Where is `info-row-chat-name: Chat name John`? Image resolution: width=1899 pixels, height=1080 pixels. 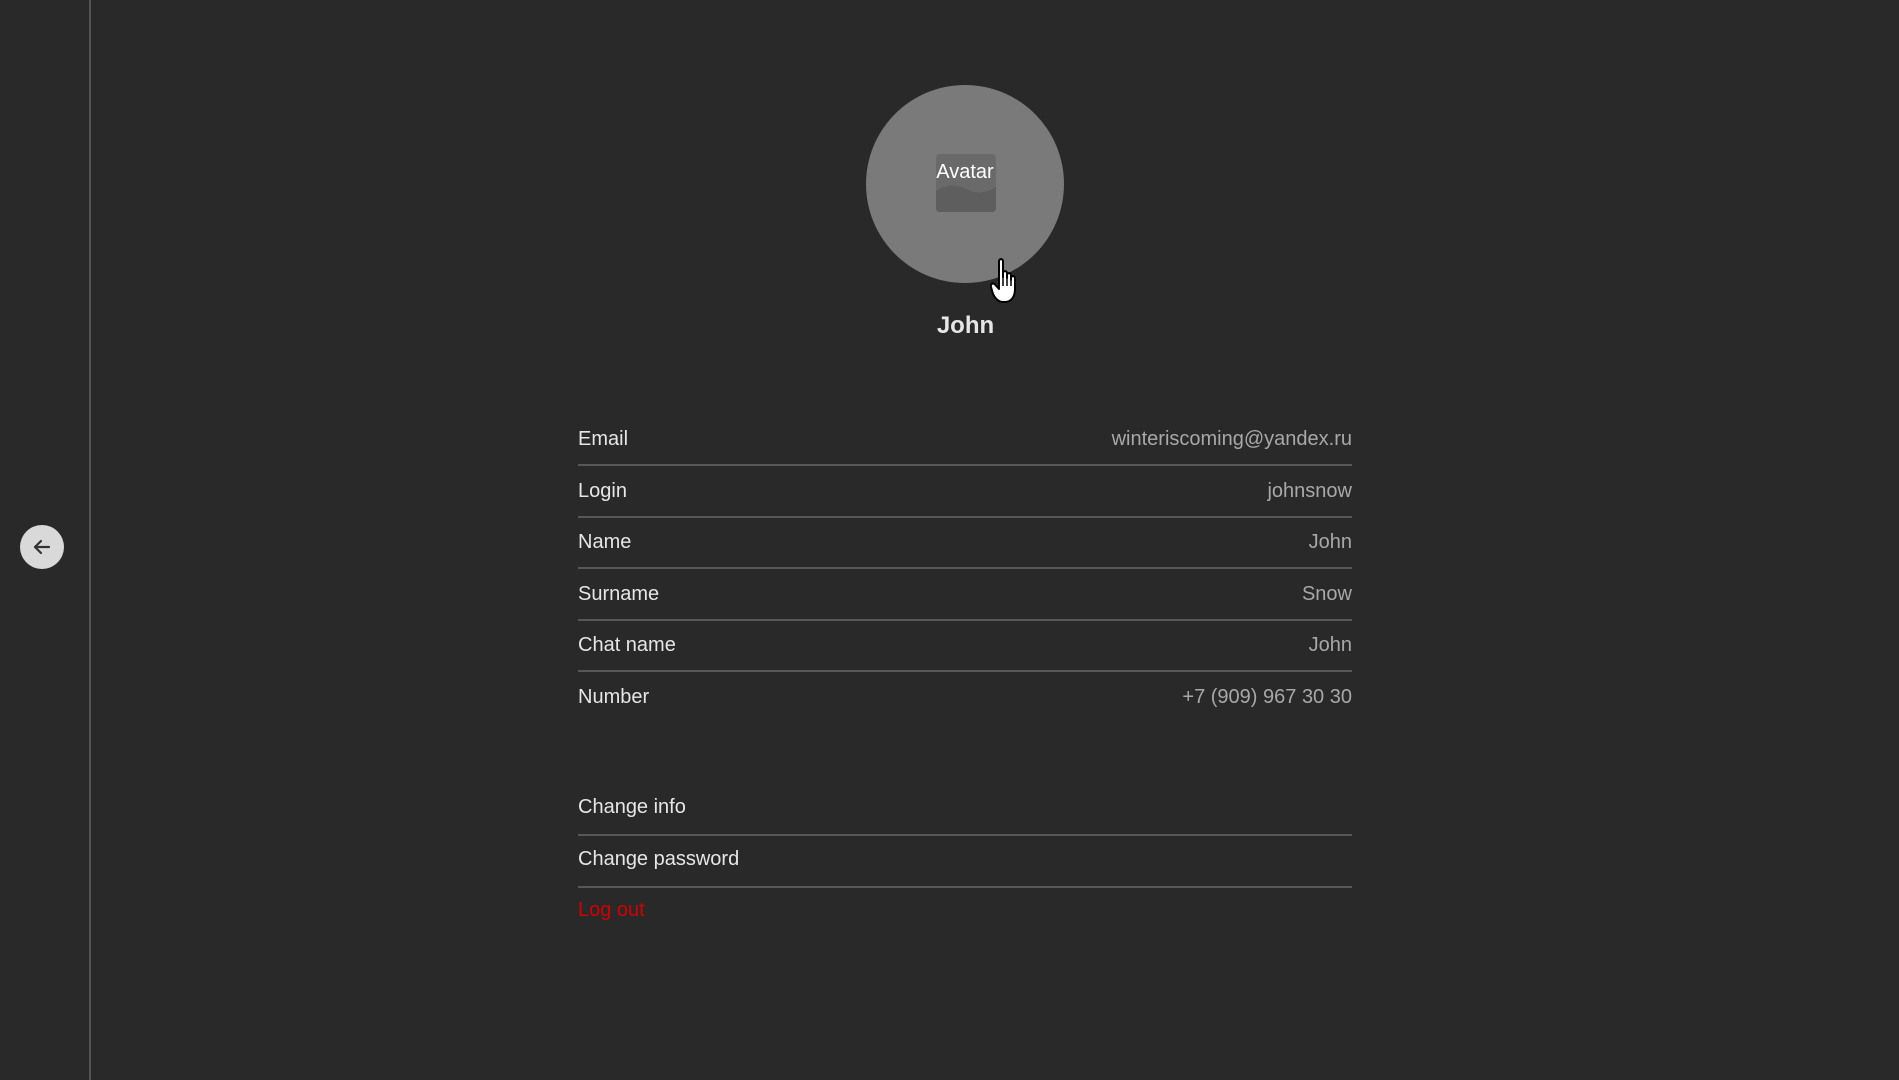 info-row-chat-name: Chat name John is located at coordinates (965, 646).